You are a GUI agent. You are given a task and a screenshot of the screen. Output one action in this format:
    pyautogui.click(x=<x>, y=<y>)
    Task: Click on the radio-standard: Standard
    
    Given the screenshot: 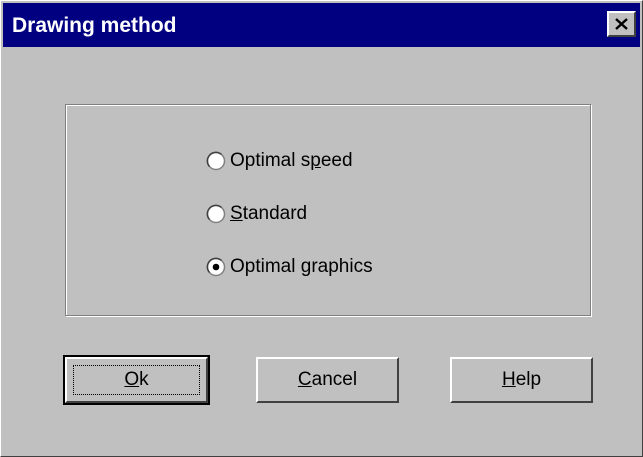 What is the action you would take?
    pyautogui.click(x=256, y=214)
    